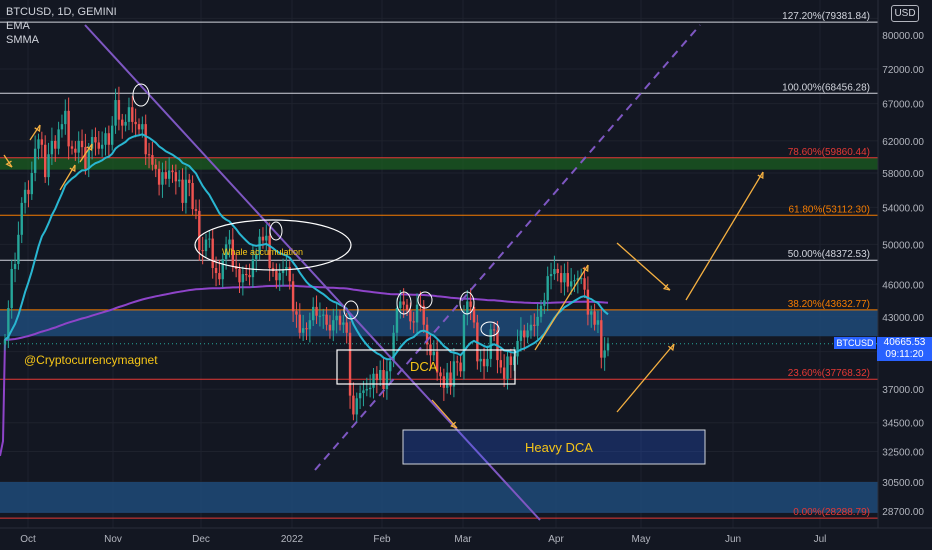 This screenshot has width=932, height=550. Describe the element at coordinates (424, 366) in the screenshot. I see `dca-label: DCA` at that location.